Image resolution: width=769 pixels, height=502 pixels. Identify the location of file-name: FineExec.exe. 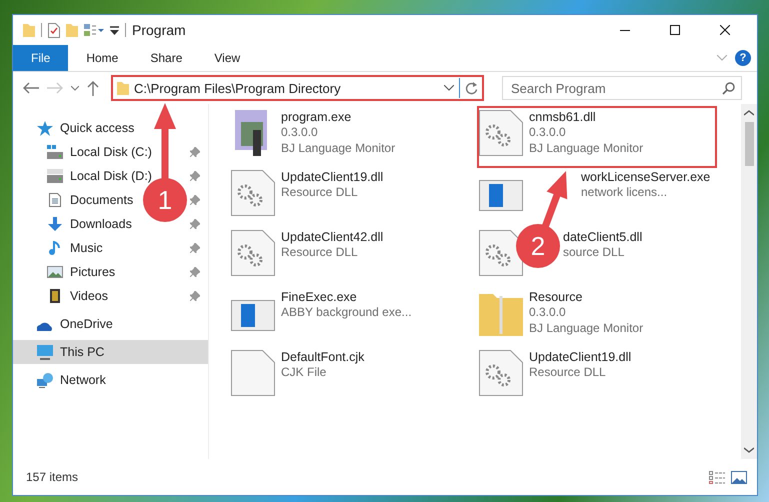
(346, 297).